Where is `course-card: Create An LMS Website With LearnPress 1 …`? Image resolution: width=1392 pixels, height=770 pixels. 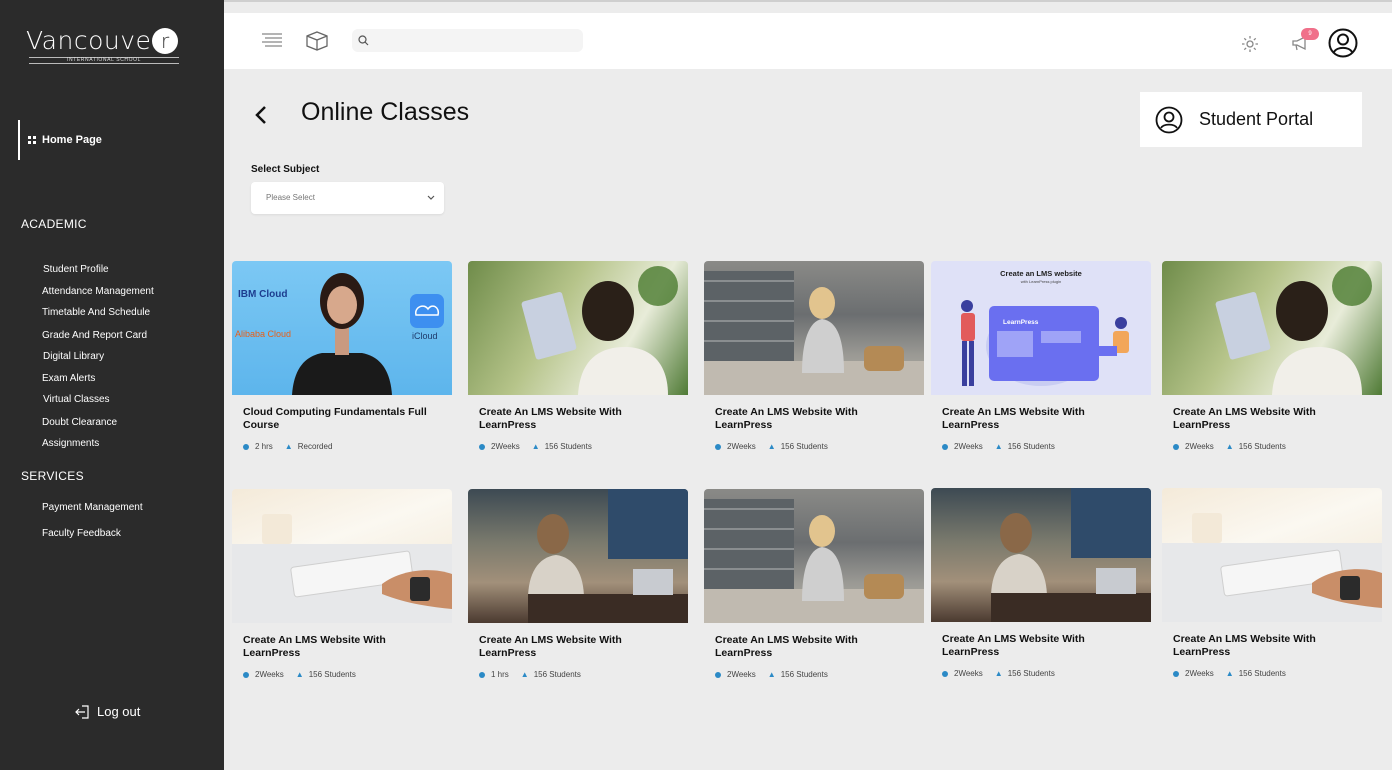
course-card: Create An LMS Website With LearnPress 1 … is located at coordinates (578, 584).